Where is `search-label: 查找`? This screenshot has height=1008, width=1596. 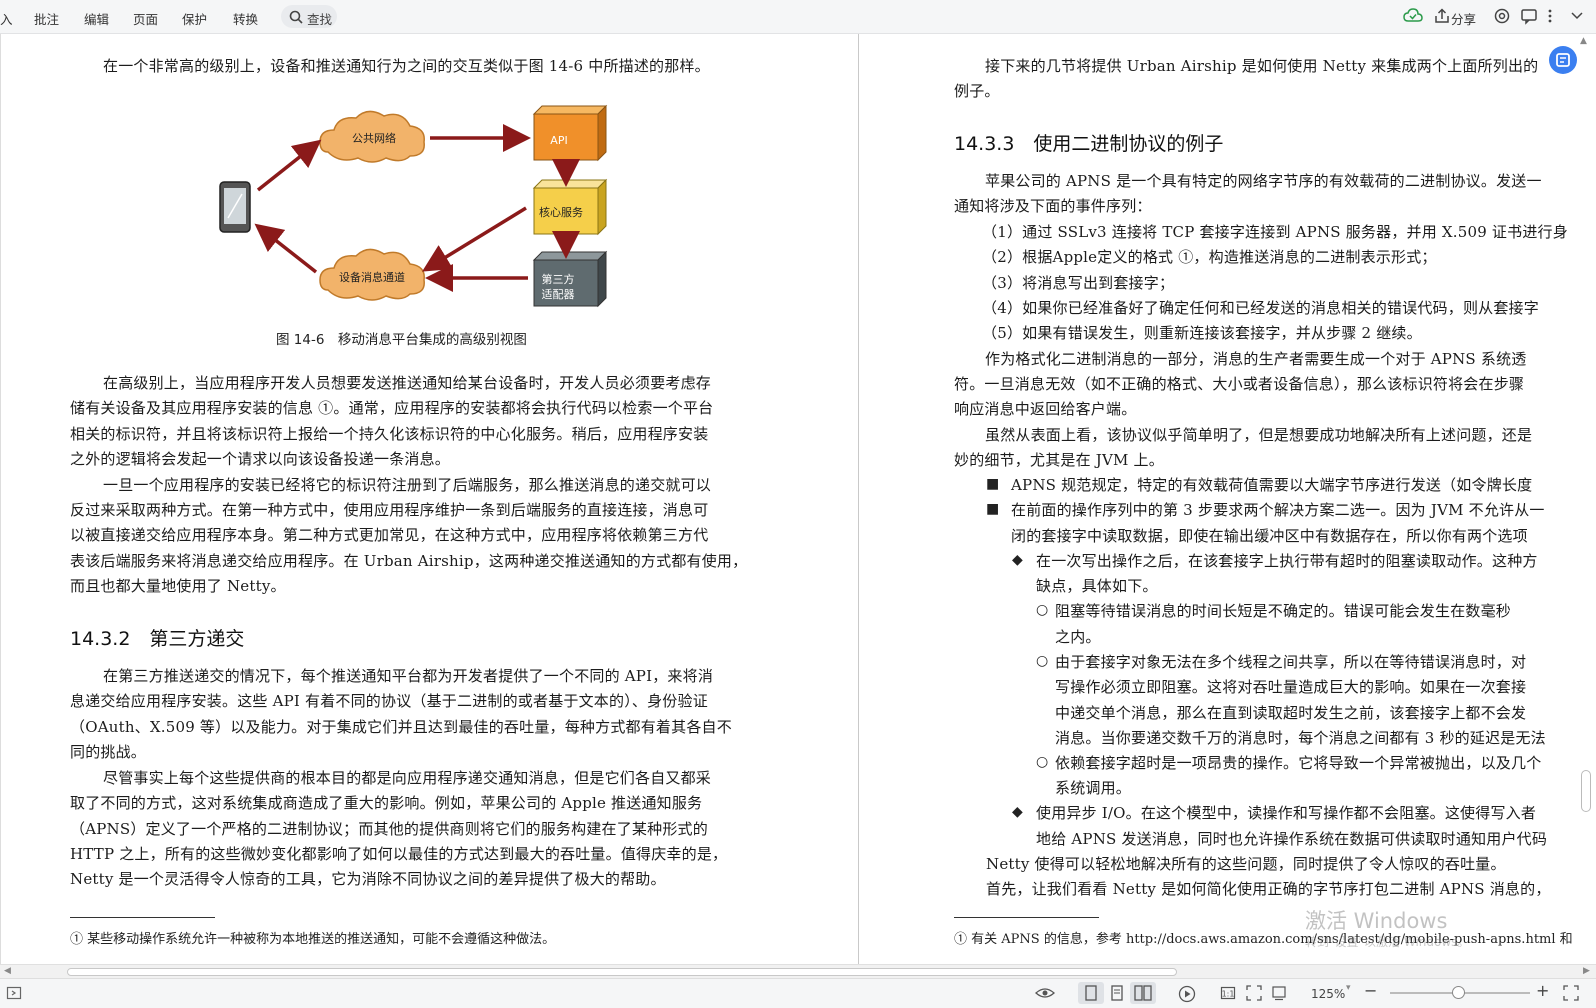
search-label: 查找 is located at coordinates (320, 19).